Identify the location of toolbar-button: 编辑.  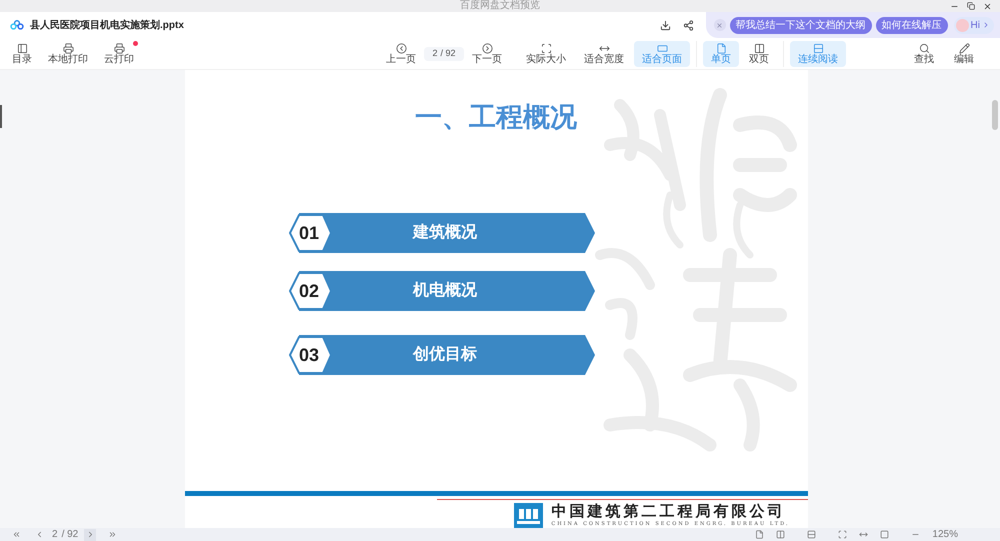
(964, 53).